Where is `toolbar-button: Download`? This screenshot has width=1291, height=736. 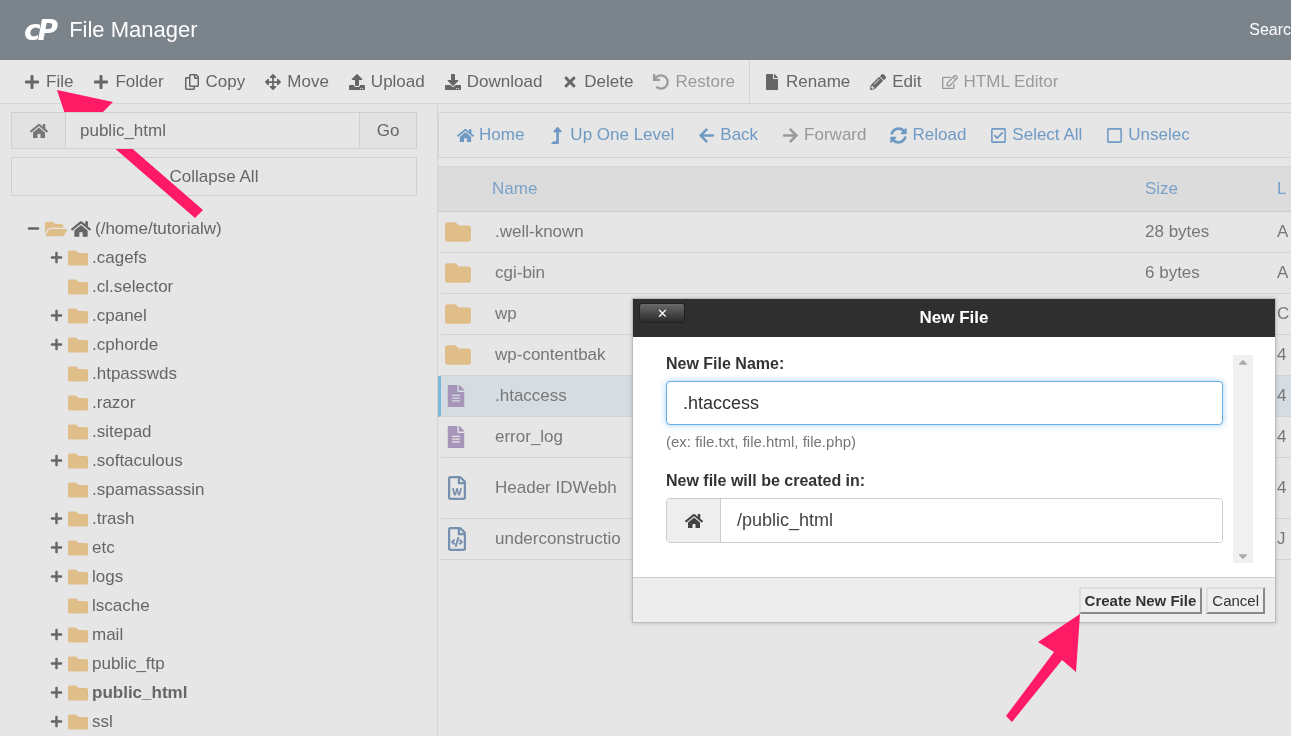 toolbar-button: Download is located at coordinates (493, 81).